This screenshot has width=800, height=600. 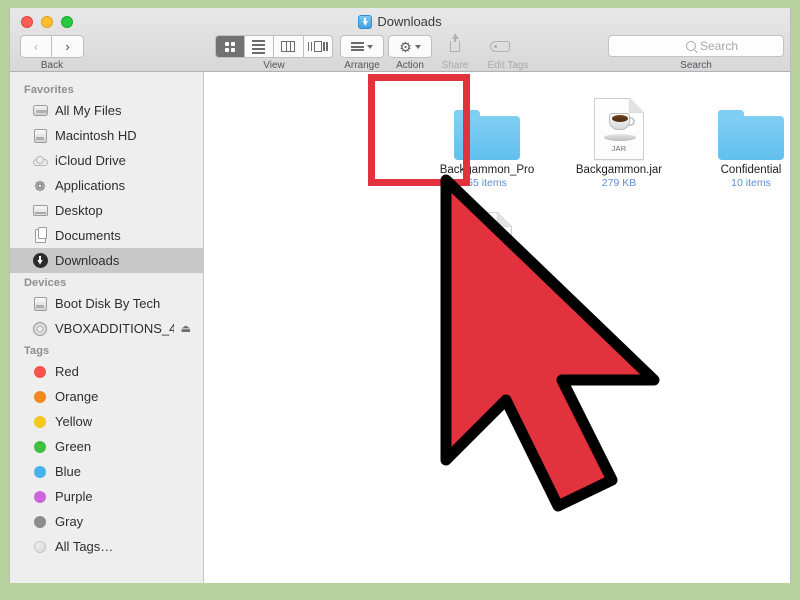 I want to click on sidebar-item-label: Red, so click(x=67, y=371).